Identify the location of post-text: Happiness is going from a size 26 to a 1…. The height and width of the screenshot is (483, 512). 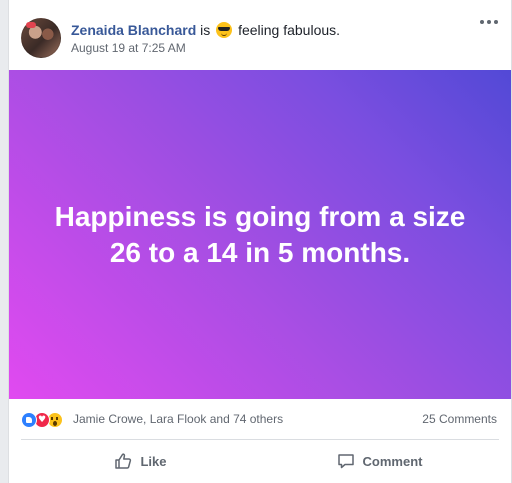
(260, 234).